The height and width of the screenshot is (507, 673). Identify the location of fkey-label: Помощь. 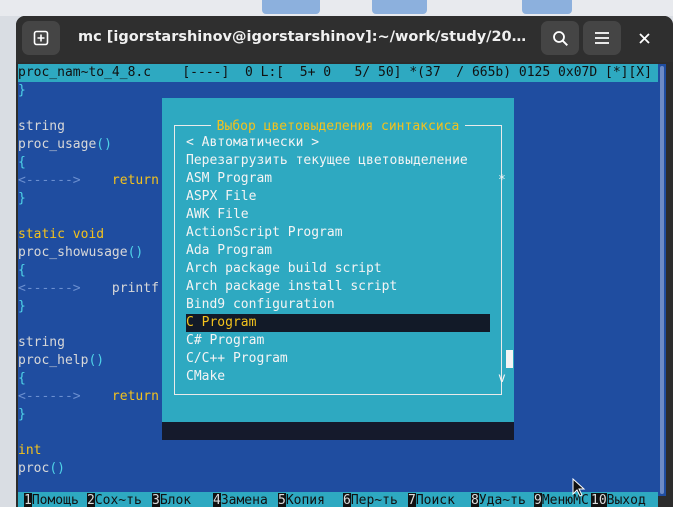
(55, 500).